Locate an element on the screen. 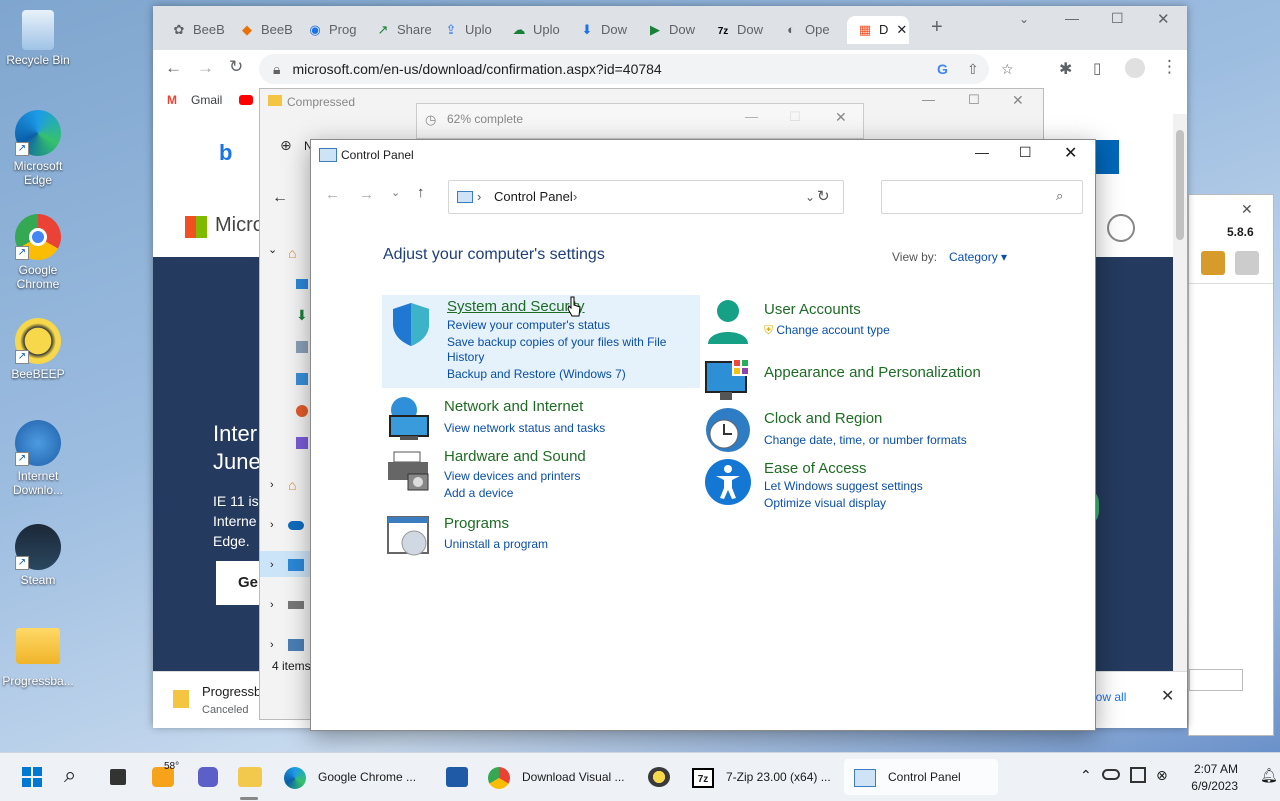 The width and height of the screenshot is (1280, 801). desktop-icon-beebeep: ↗ BeeBEEP is located at coordinates (38, 349).